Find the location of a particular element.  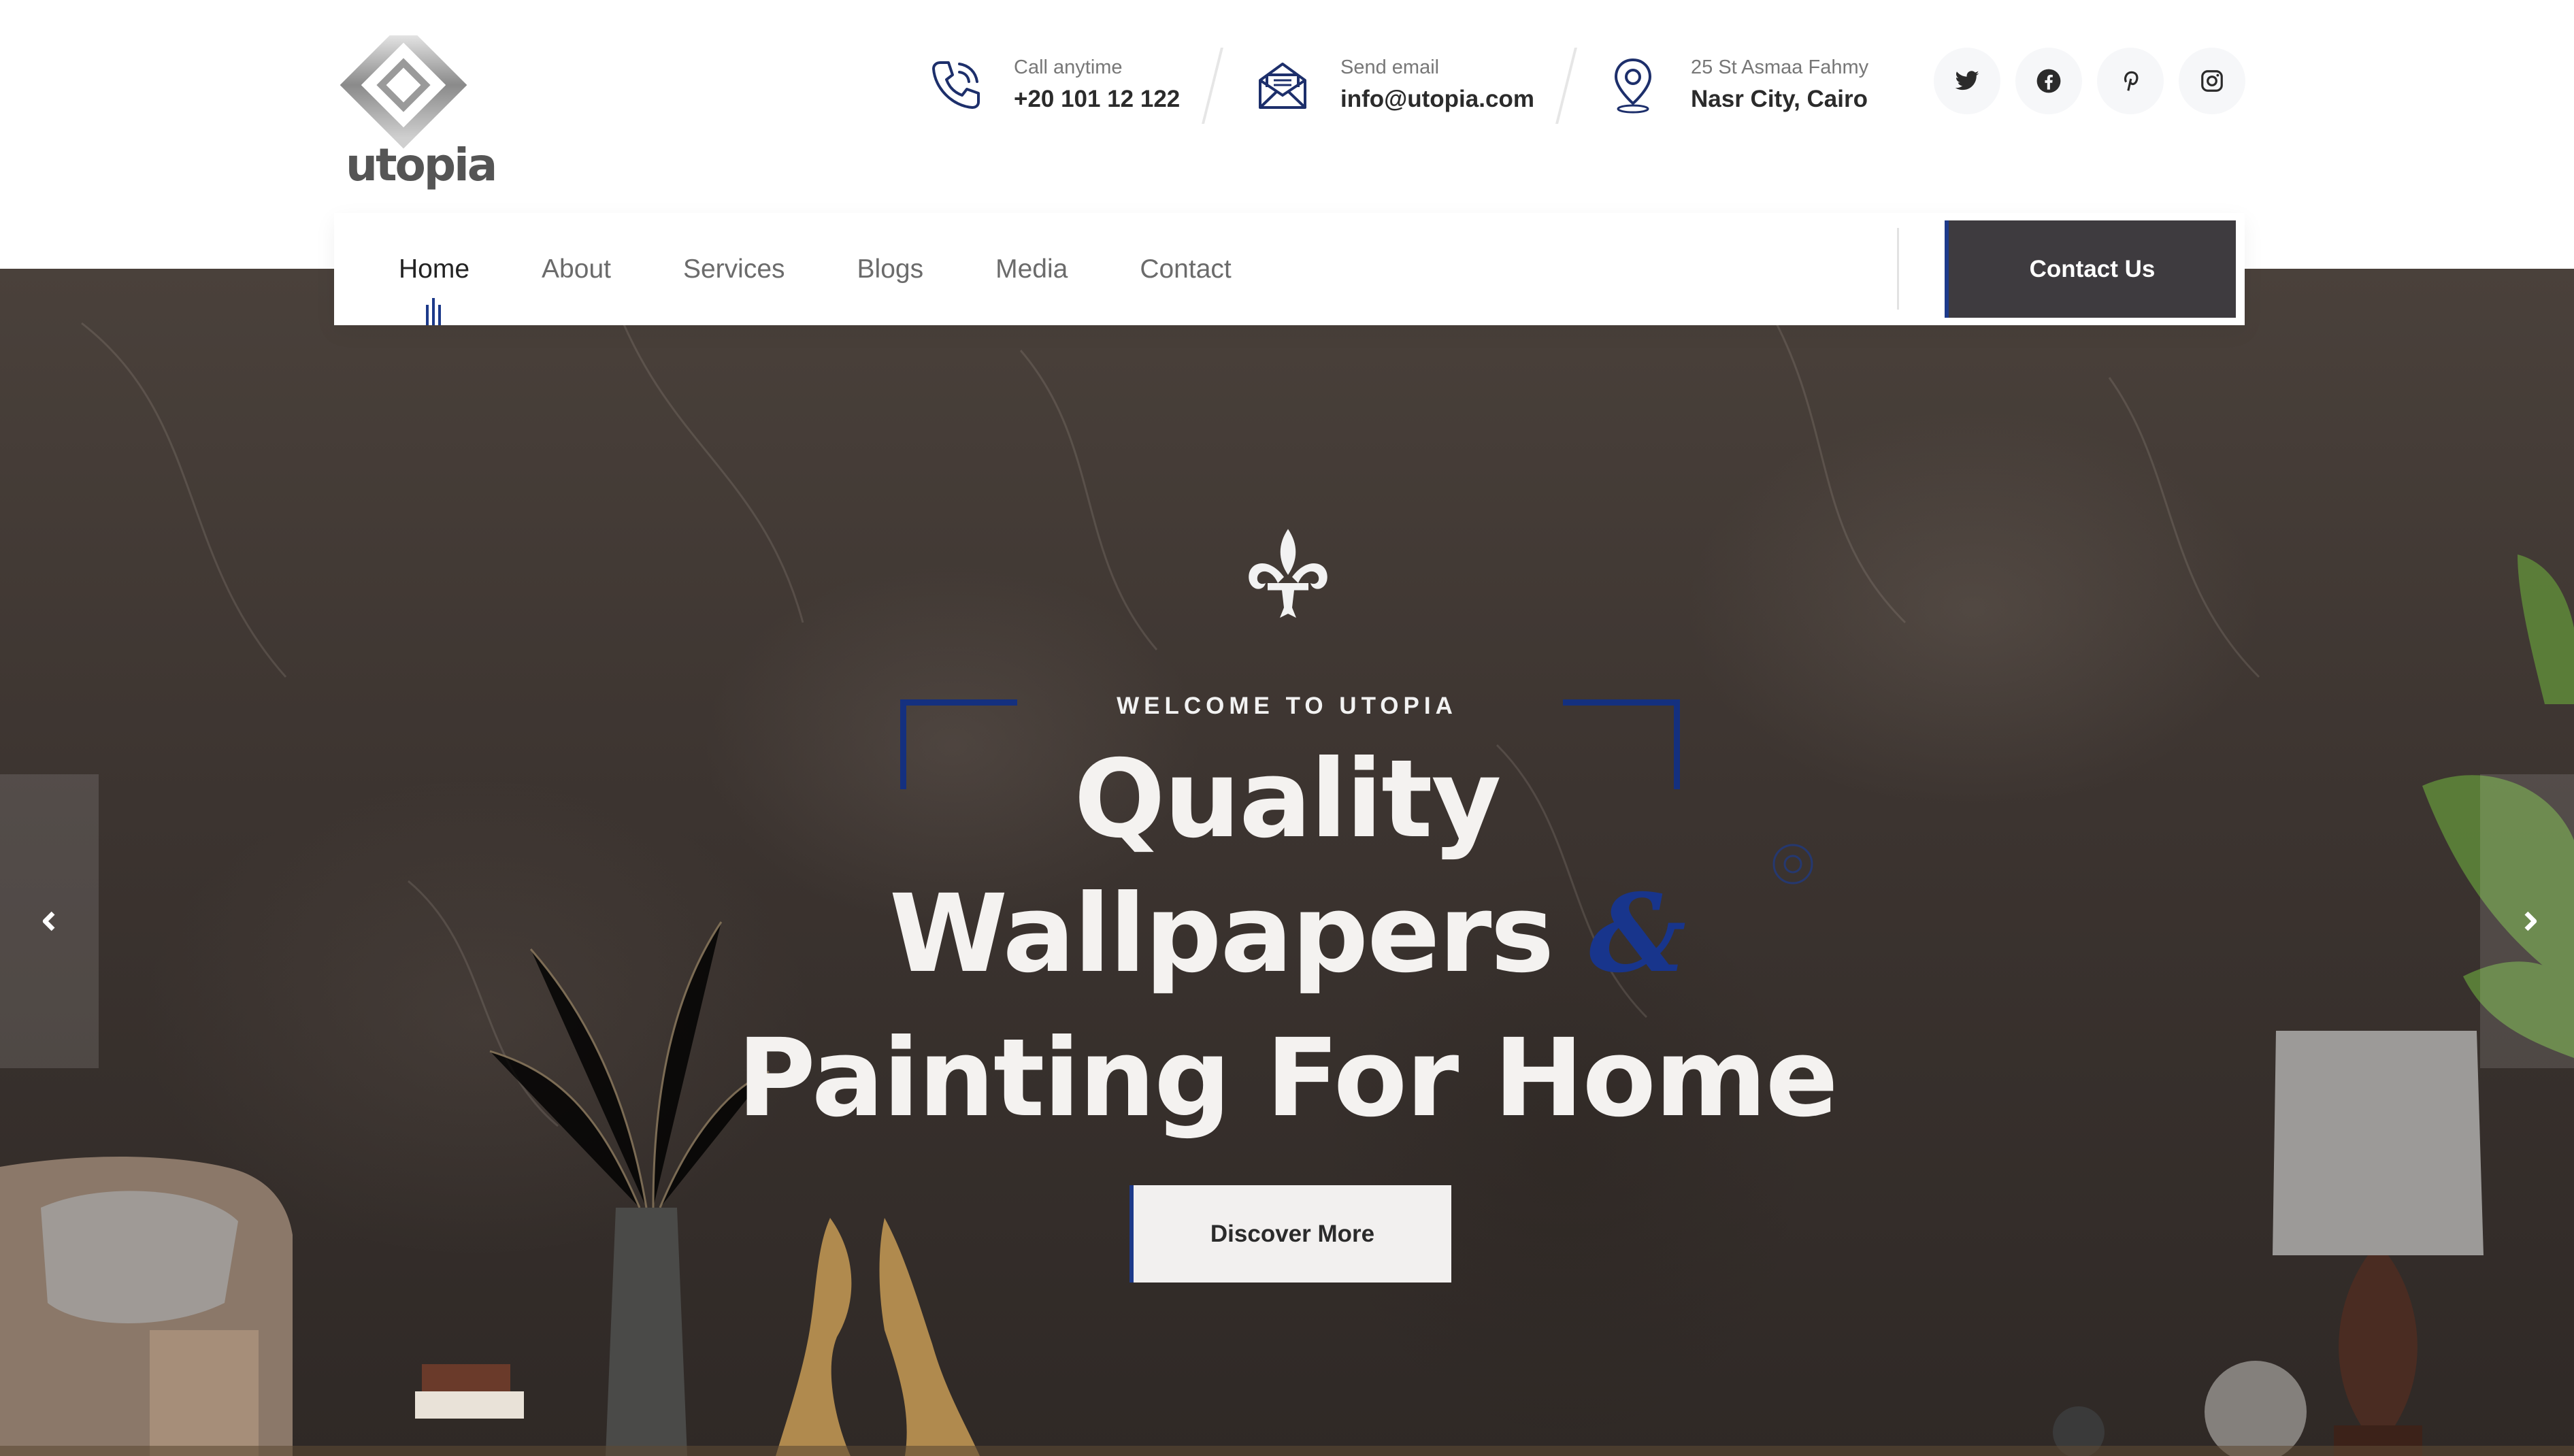

hero-title-line-2-main: Wallpapers is located at coordinates (1222, 935).